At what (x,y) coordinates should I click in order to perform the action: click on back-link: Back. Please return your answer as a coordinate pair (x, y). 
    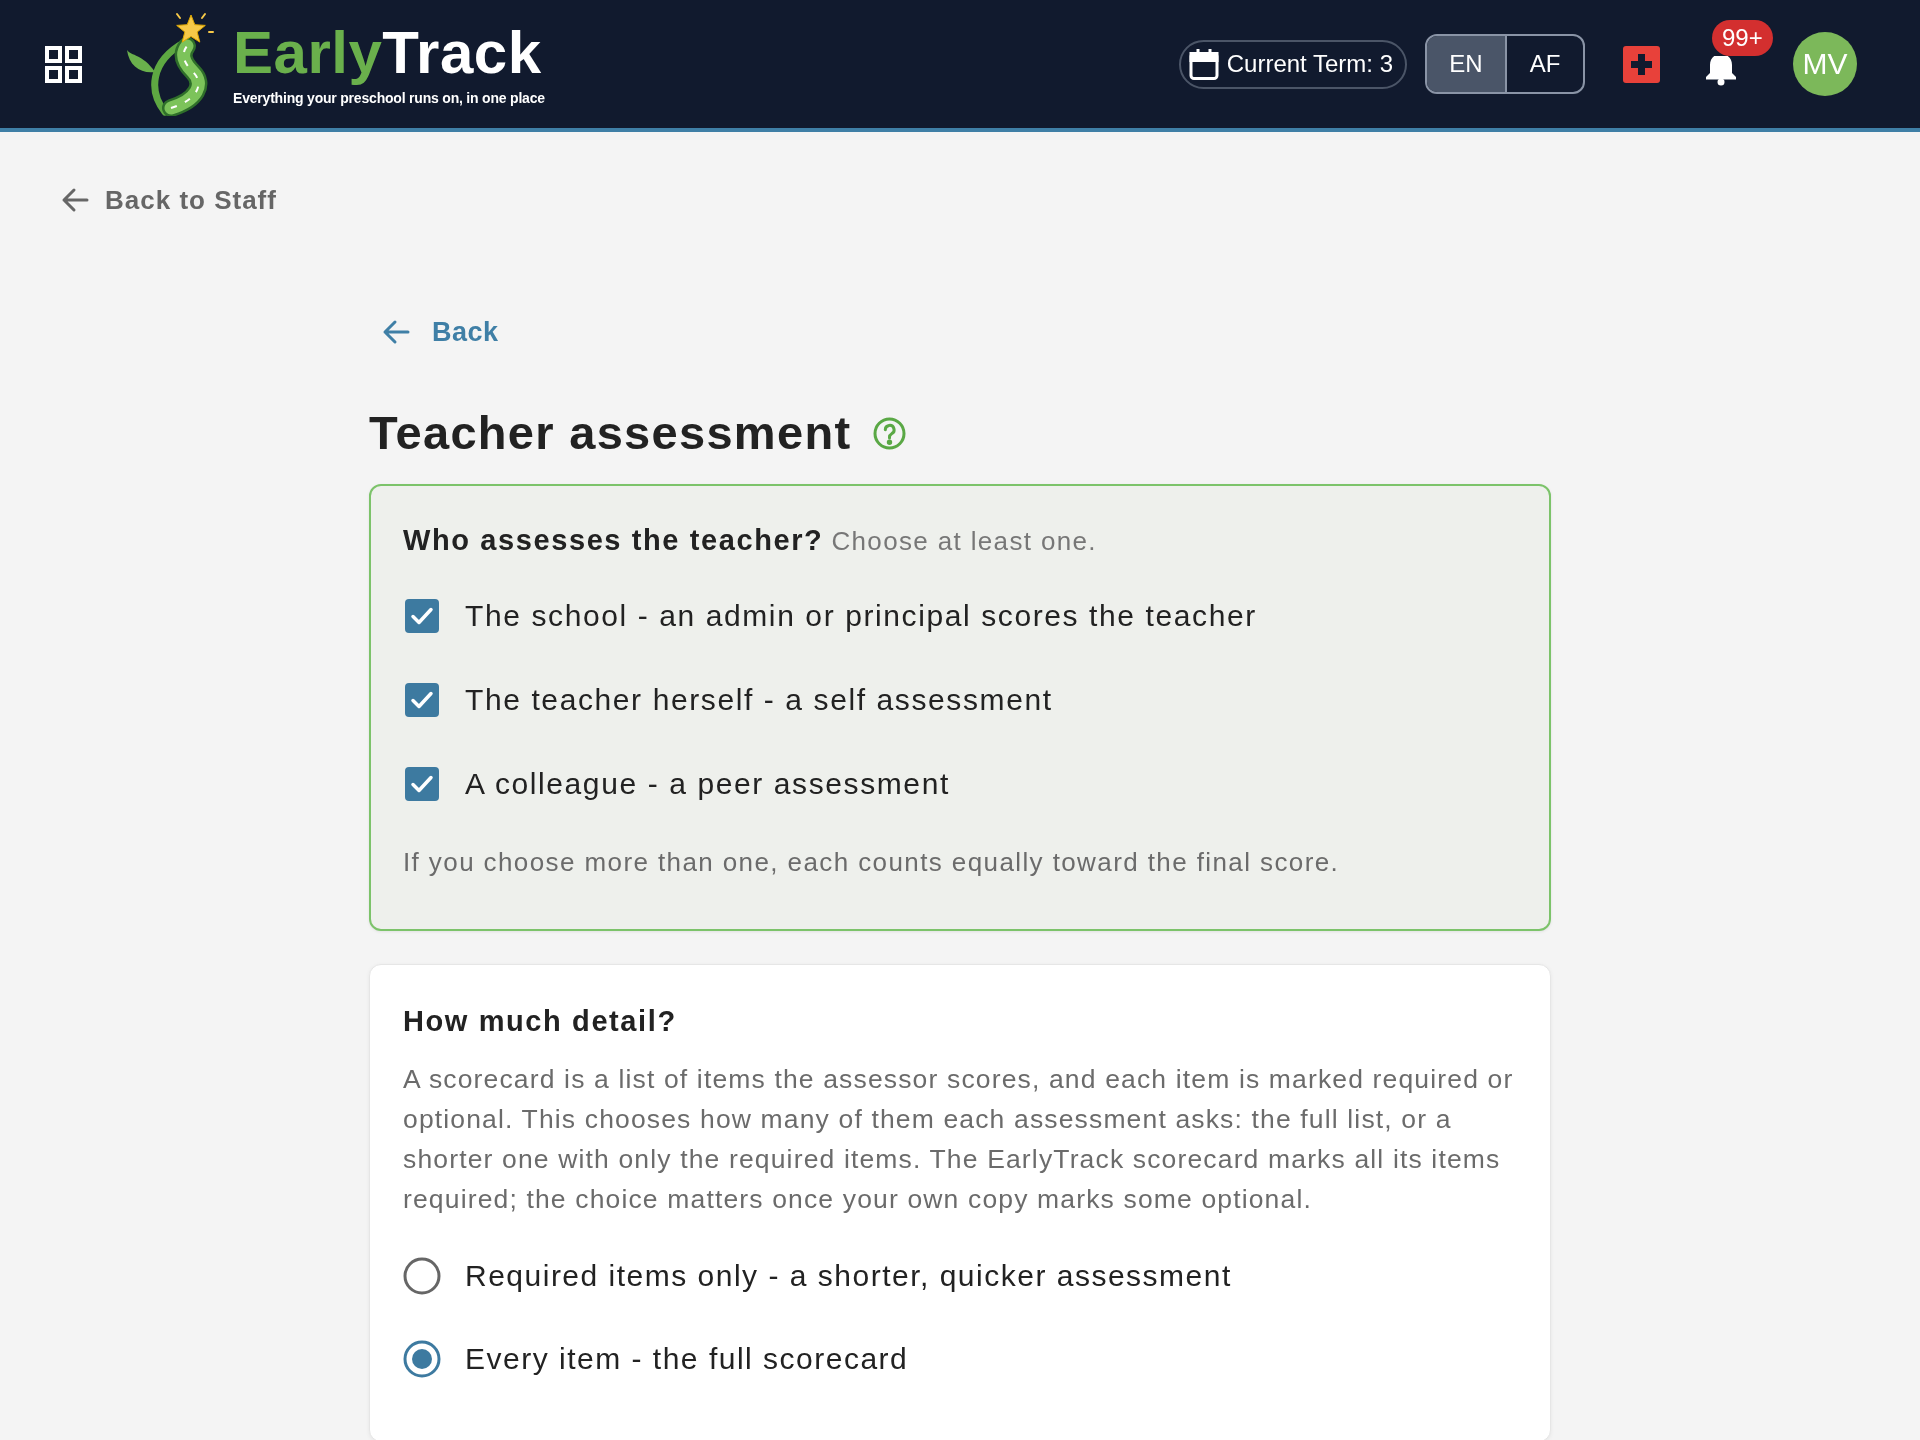
    Looking at the image, I should click on (440, 332).